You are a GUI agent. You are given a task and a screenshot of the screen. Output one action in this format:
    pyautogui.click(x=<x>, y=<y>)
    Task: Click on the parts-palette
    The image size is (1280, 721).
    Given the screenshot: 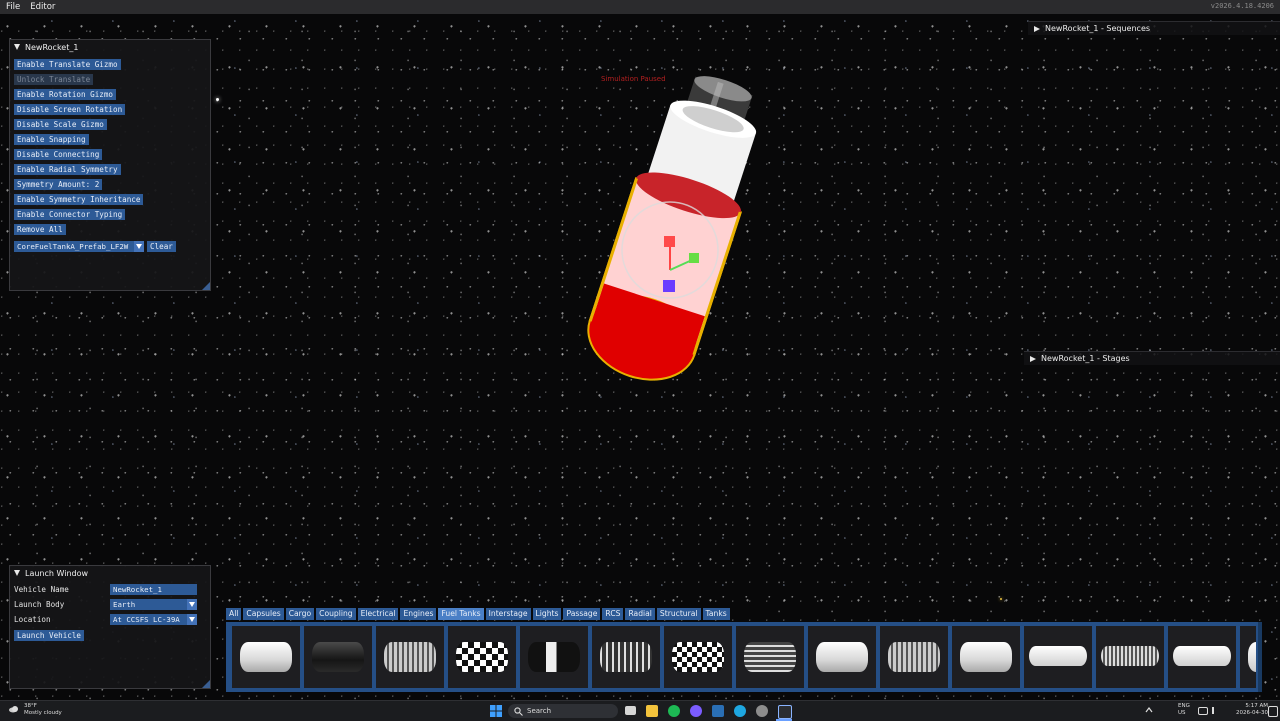 What is the action you would take?
    pyautogui.click(x=744, y=657)
    